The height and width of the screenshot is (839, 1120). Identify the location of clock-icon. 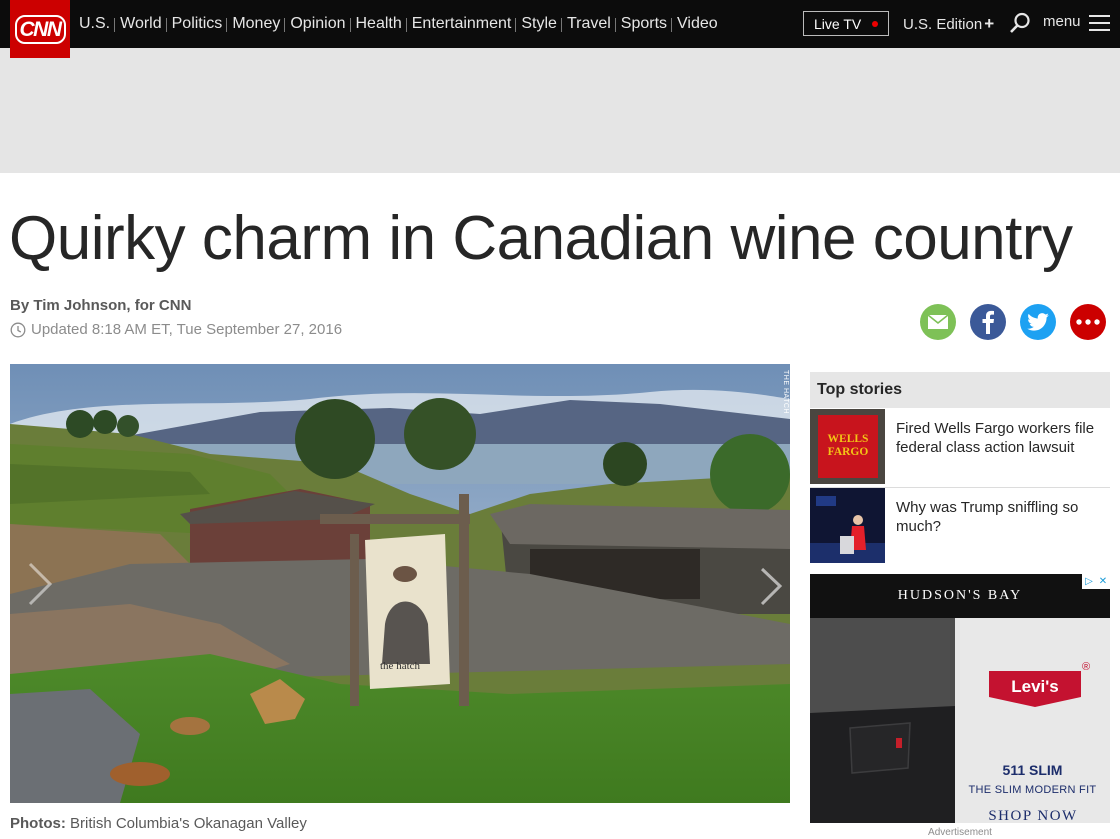
(18, 329).